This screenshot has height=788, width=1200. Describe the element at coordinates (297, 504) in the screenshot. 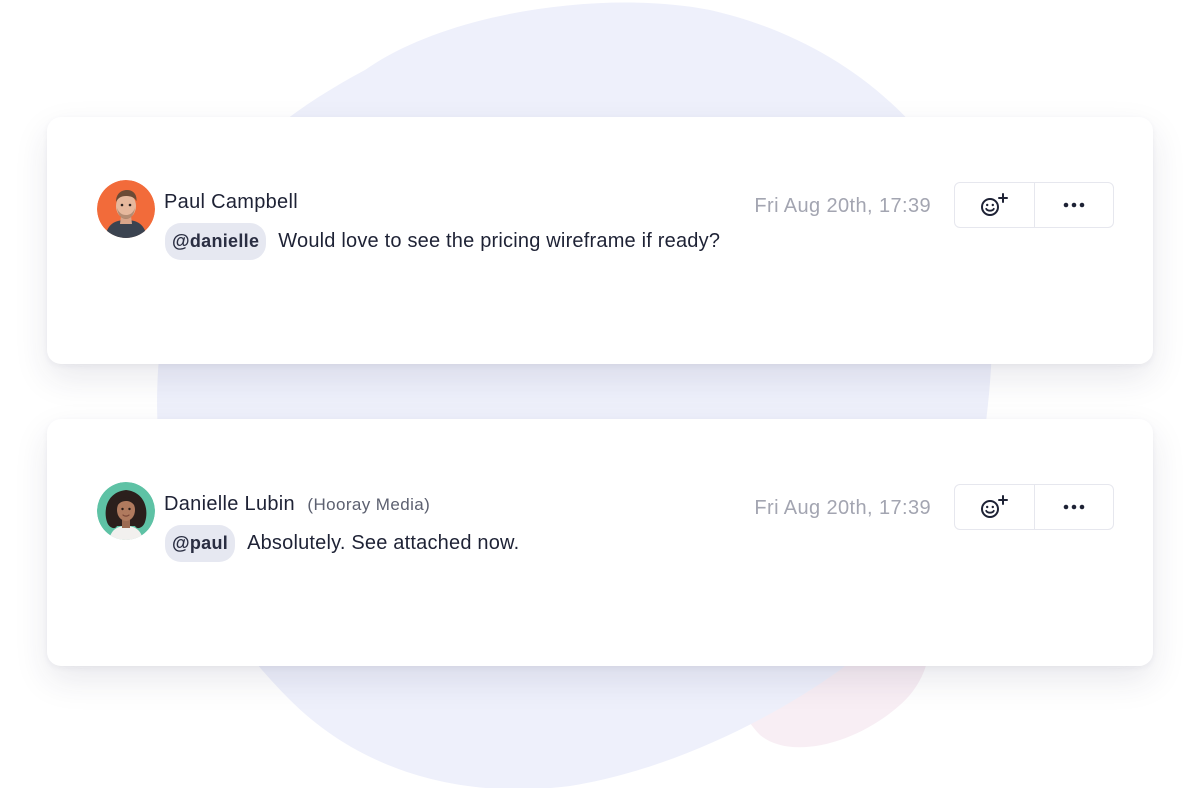

I see `comment-header: Danielle Lubin (Hooray Media)` at that location.